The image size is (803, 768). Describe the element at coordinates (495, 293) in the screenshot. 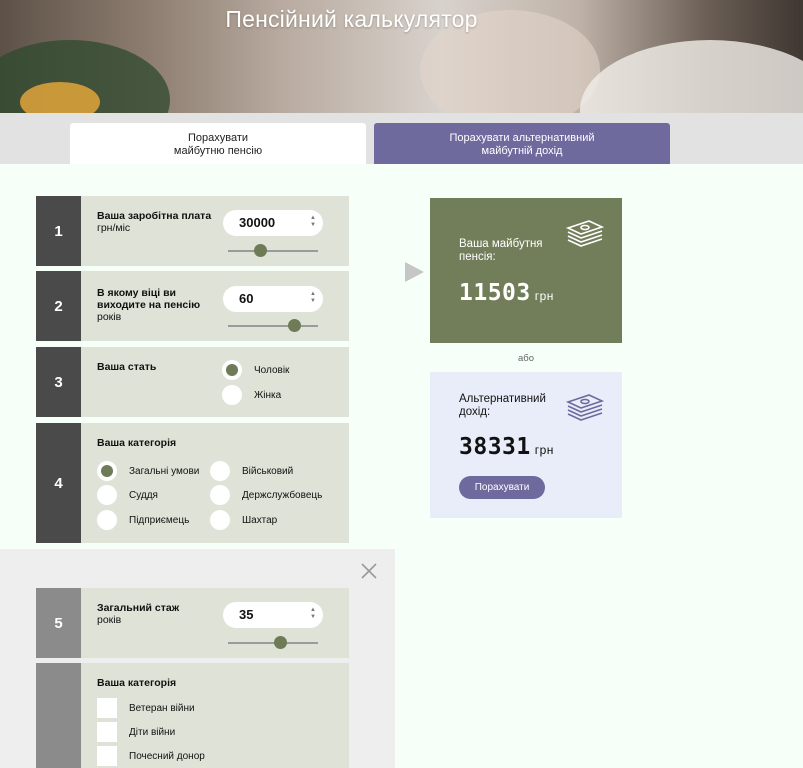

I see `pension-amount: 11503` at that location.